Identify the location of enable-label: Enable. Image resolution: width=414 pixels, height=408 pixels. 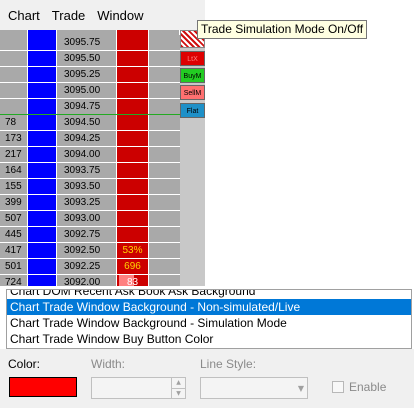
(368, 387).